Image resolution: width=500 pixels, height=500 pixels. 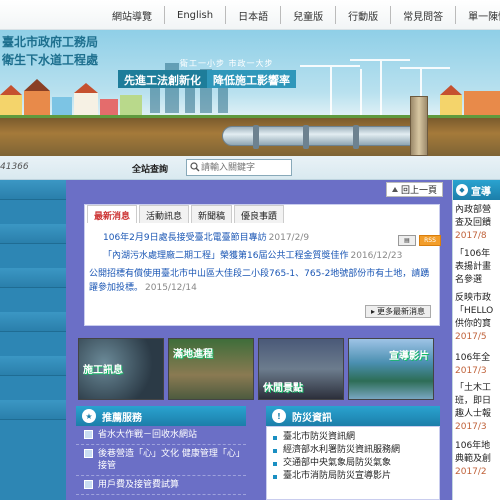 I want to click on announcement-text: 106年地, so click(x=473, y=446).